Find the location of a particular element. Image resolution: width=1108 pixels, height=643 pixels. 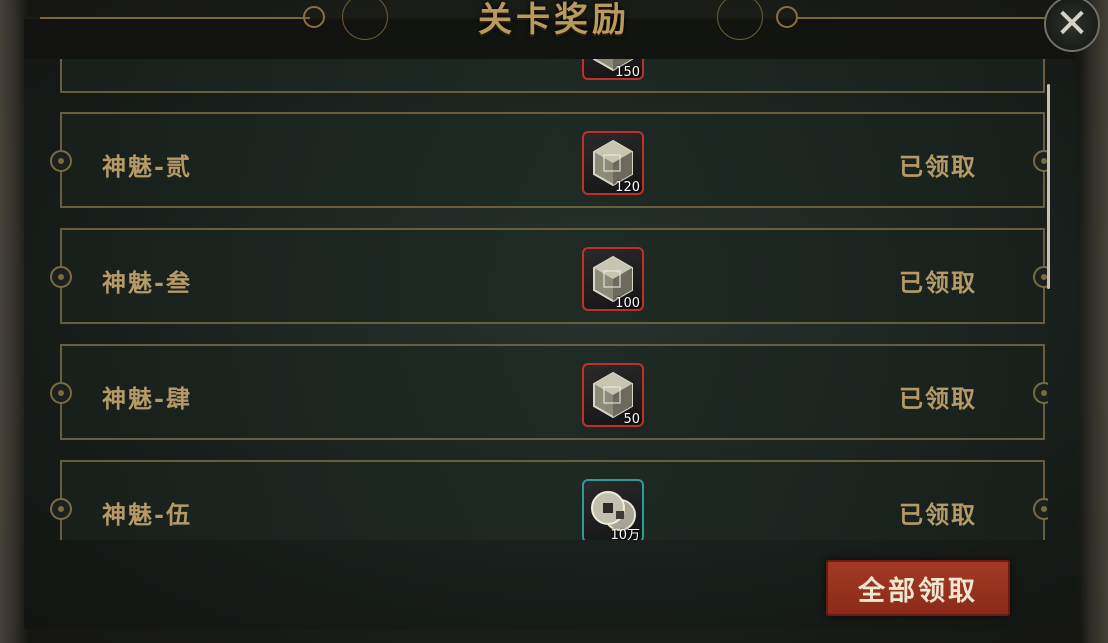

reward-item: 150 is located at coordinates (613, 69).